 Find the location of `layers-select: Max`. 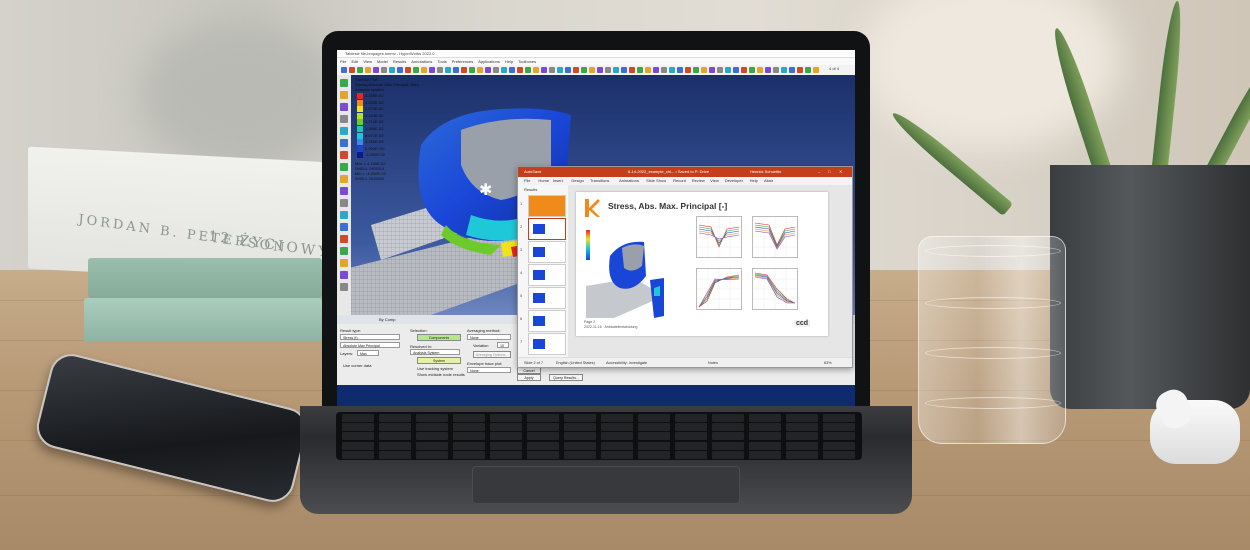

layers-select: Max is located at coordinates (368, 353).